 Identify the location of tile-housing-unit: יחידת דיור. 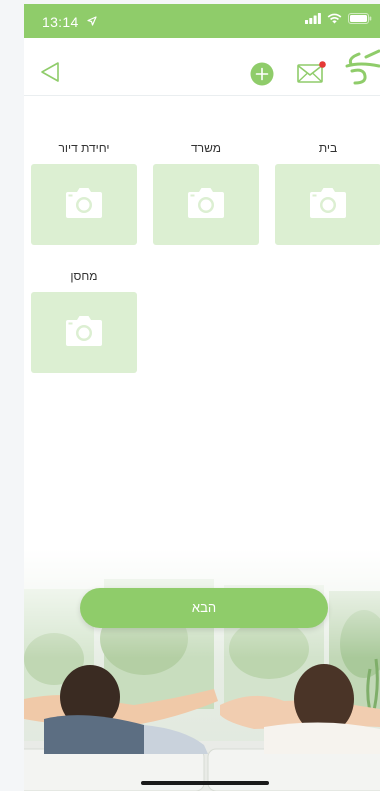
(84, 192).